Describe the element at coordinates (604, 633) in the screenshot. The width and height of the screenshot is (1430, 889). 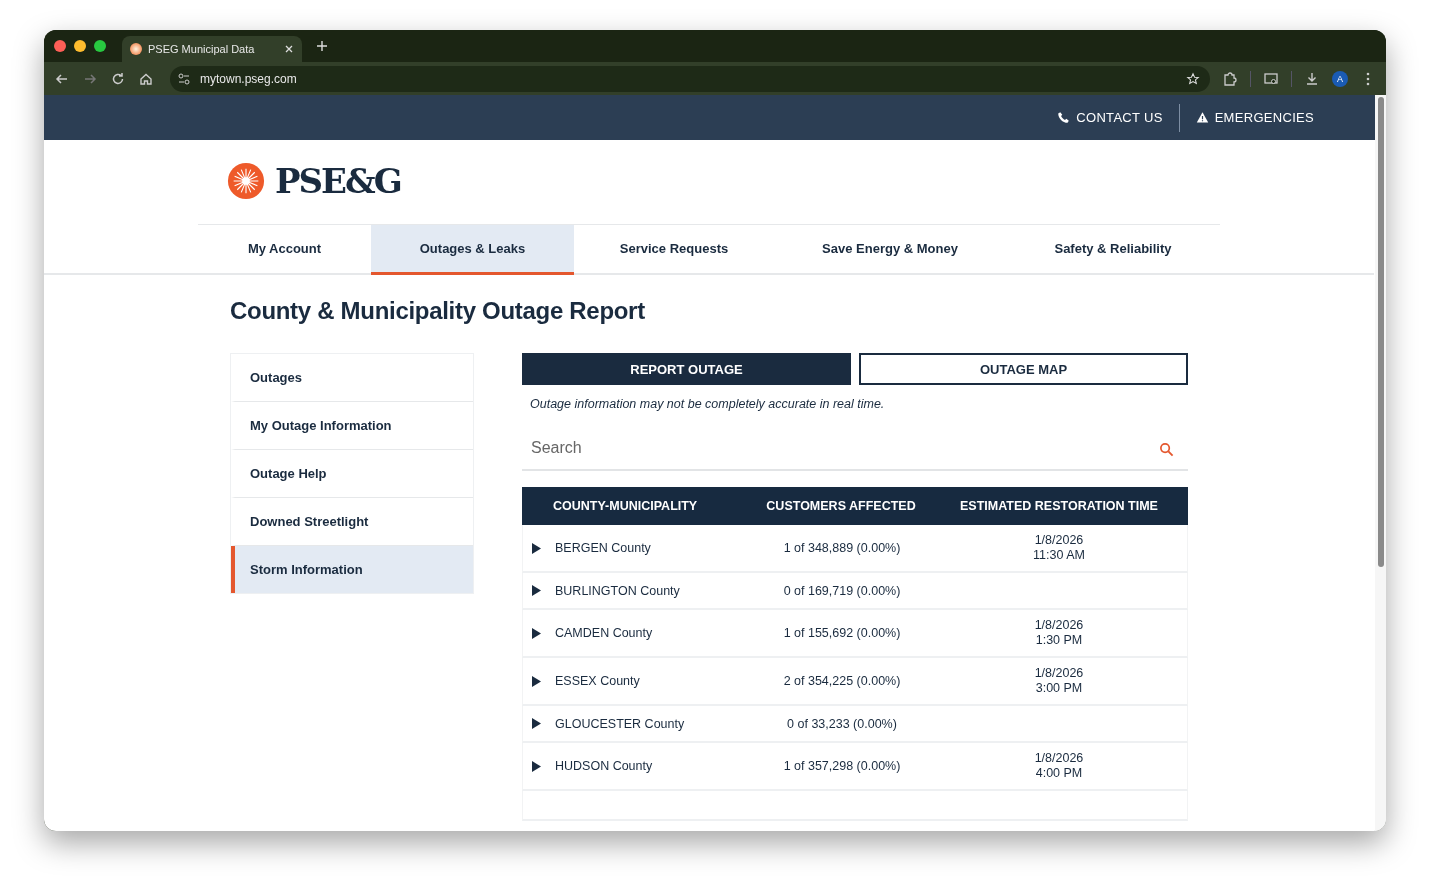
I see `table-cell: CAMDEN County` at that location.